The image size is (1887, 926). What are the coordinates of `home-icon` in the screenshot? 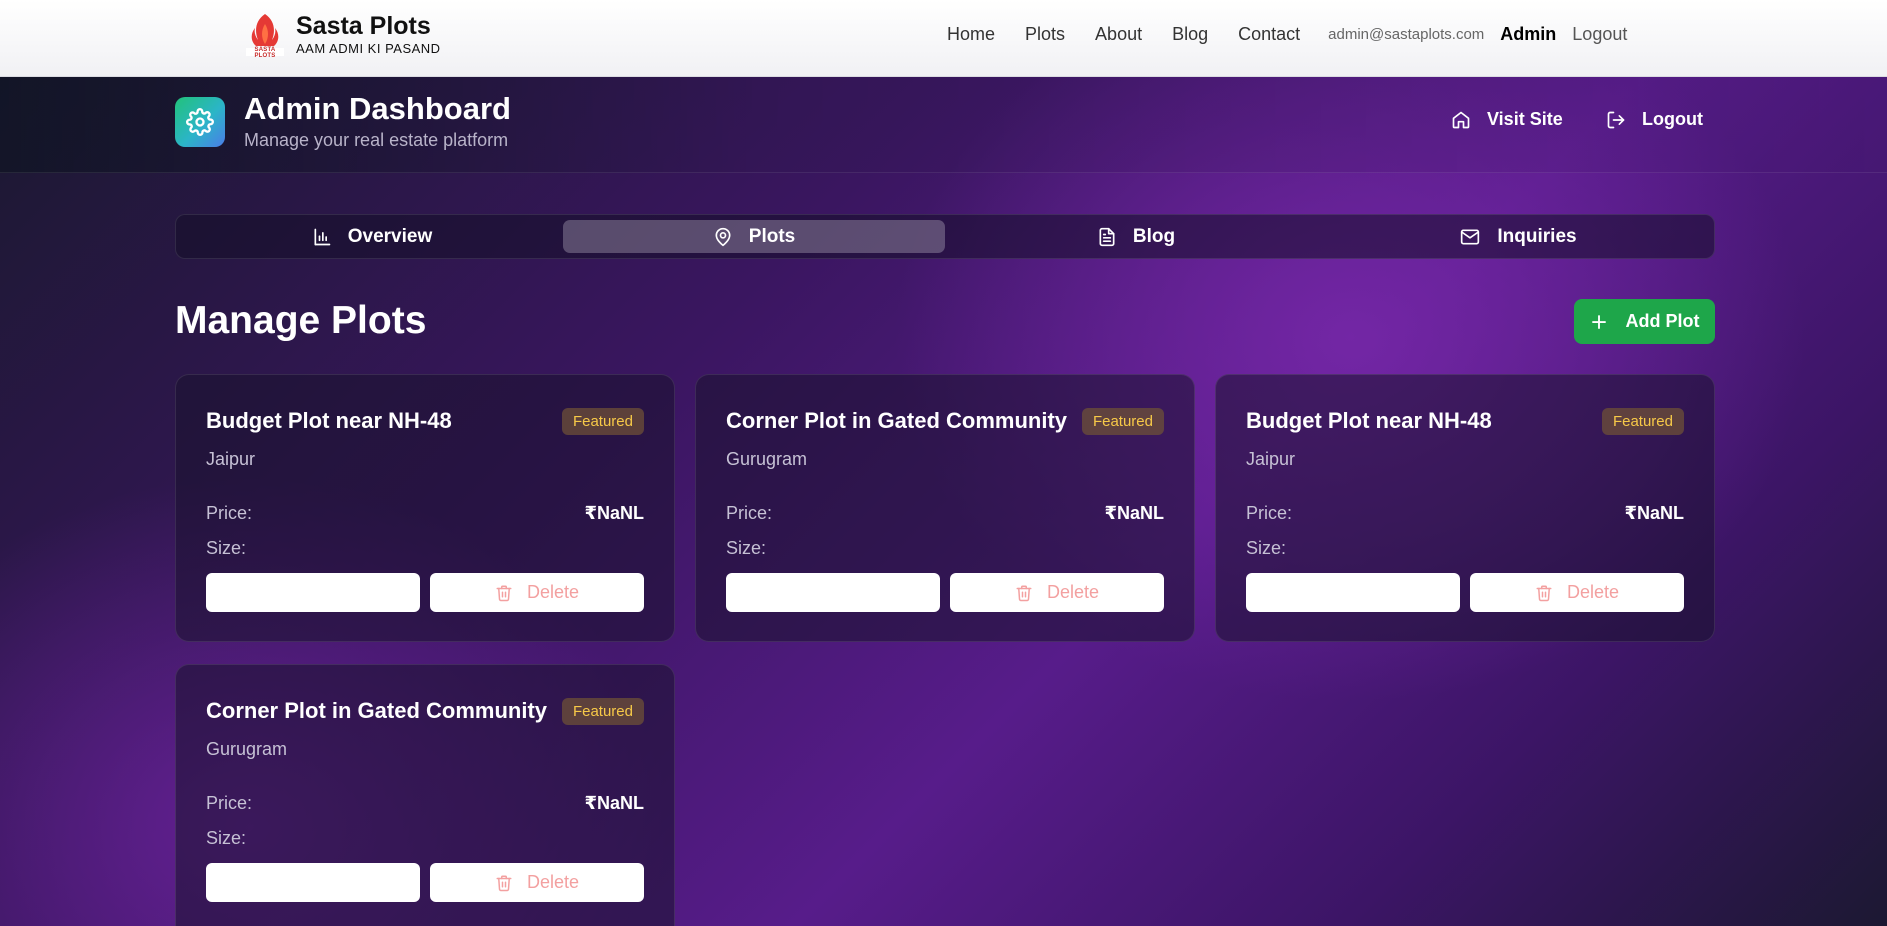 It's located at (1461, 119).